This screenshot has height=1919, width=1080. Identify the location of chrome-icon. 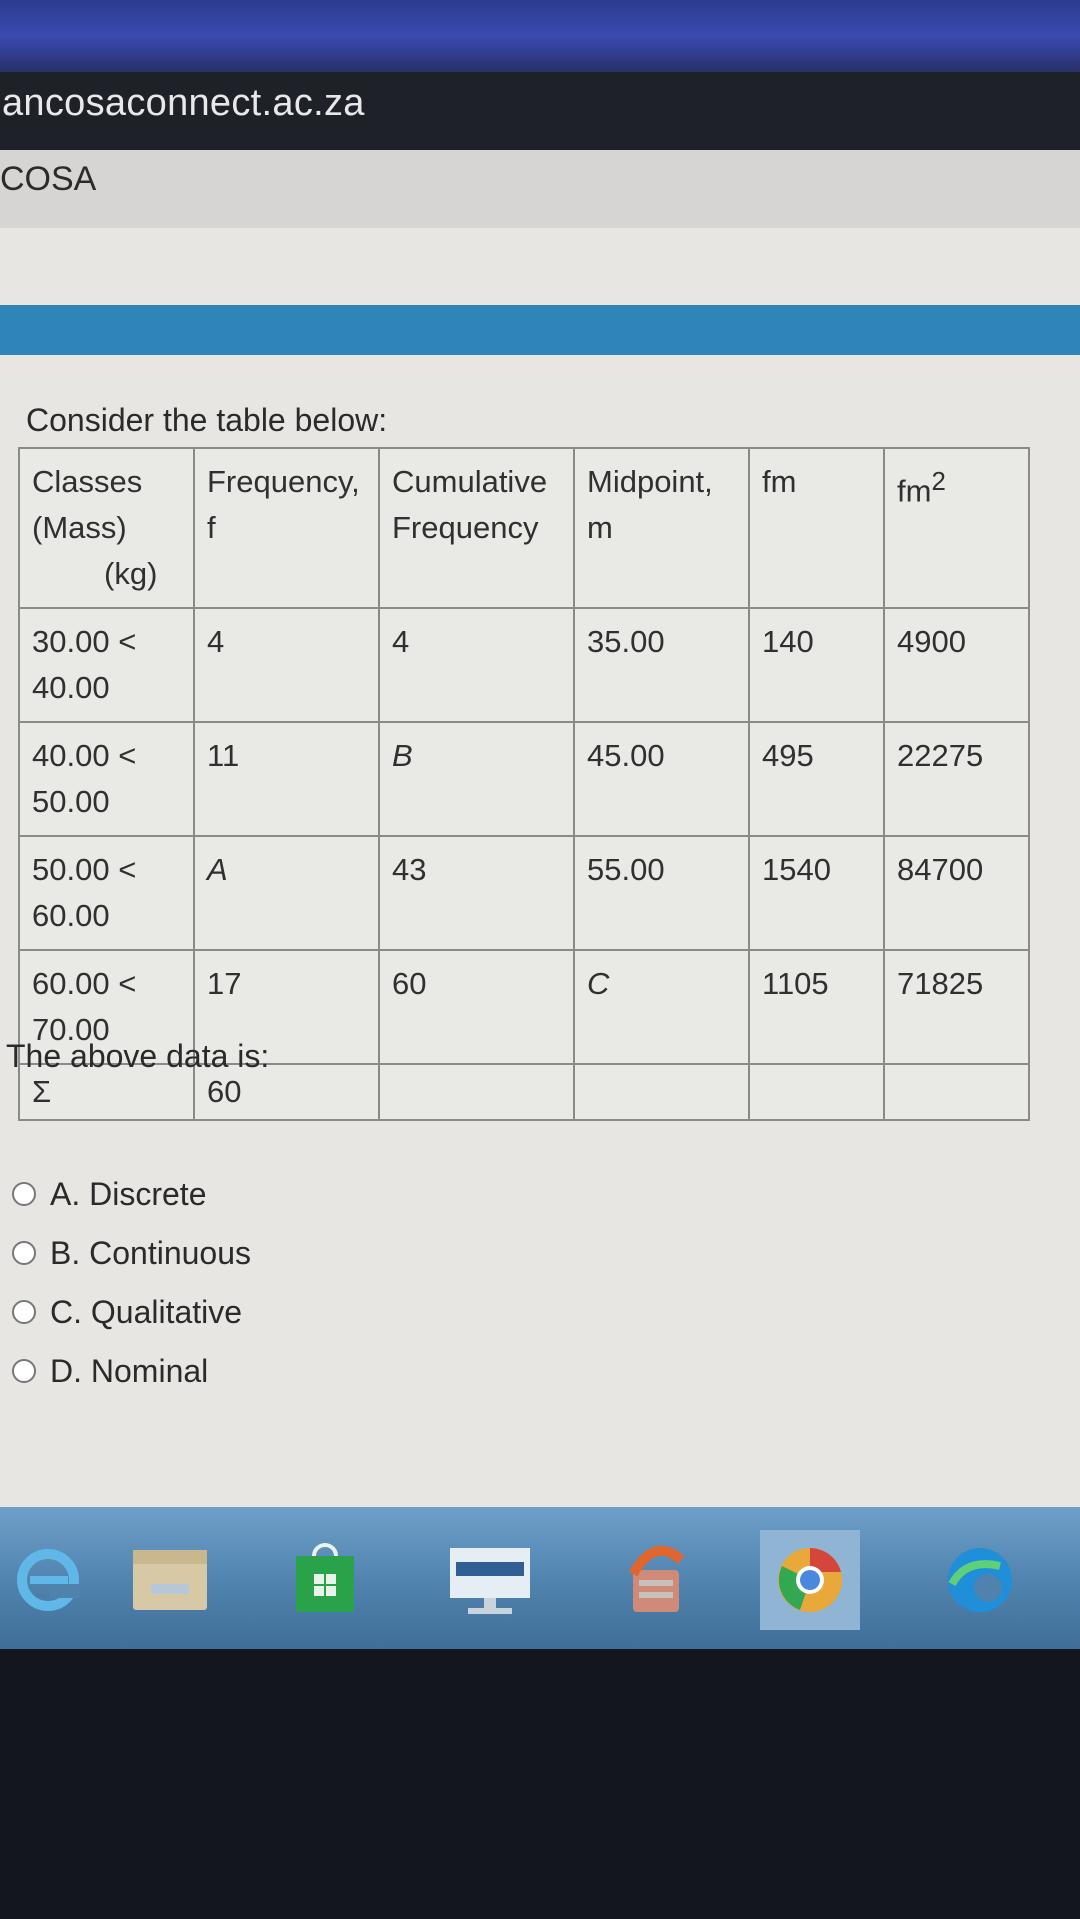
(810, 1580).